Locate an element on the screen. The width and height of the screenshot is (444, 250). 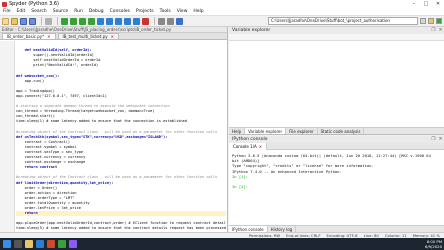
spyder-taskbar-icon is located at coordinates (51, 244).